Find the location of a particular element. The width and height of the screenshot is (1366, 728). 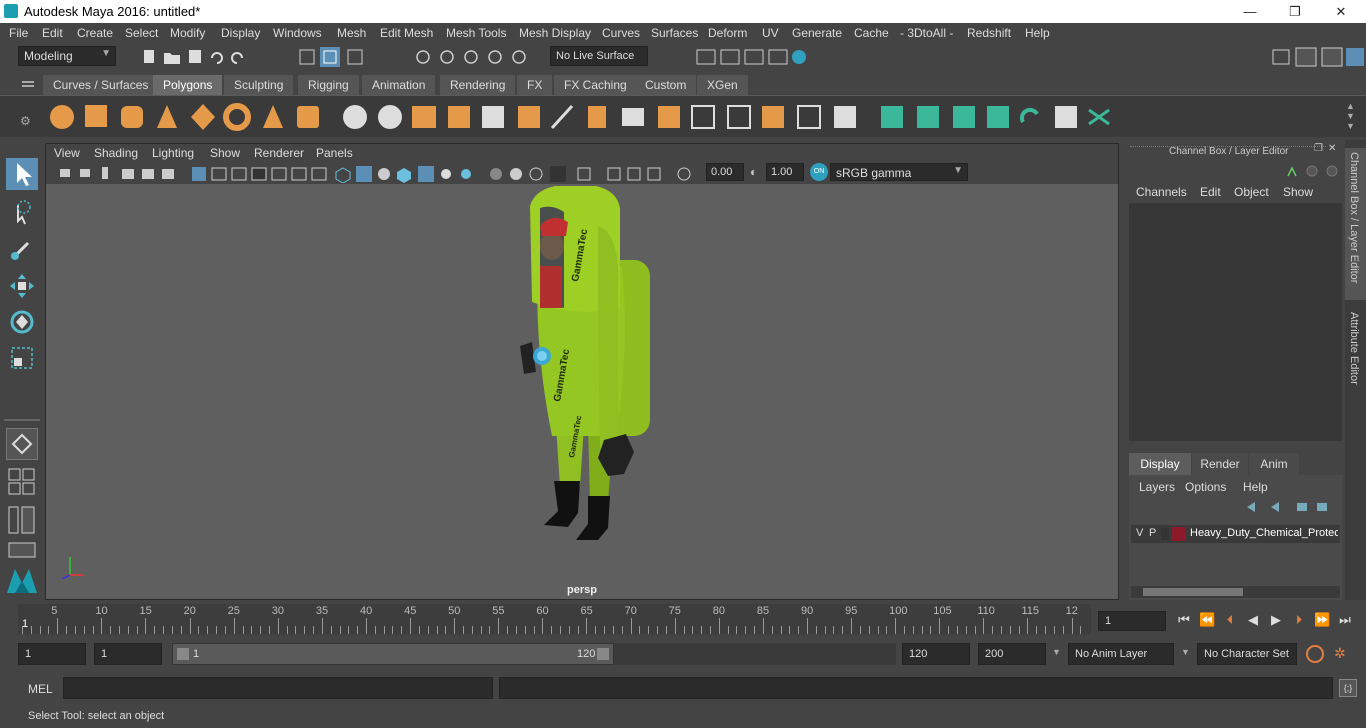

menu-curves: Curves is located at coordinates (621, 33).